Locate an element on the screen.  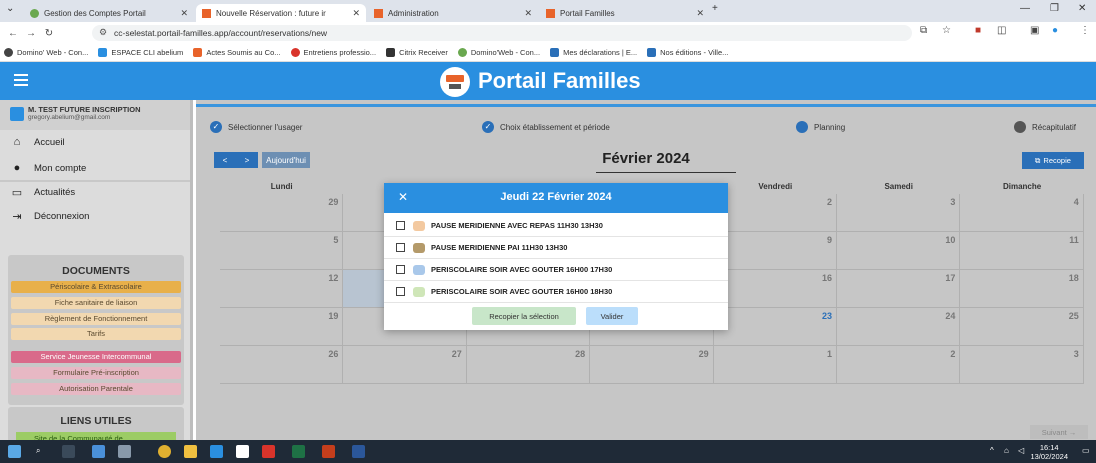
search-icon: ⌕ is located at coordinates (38, 451).